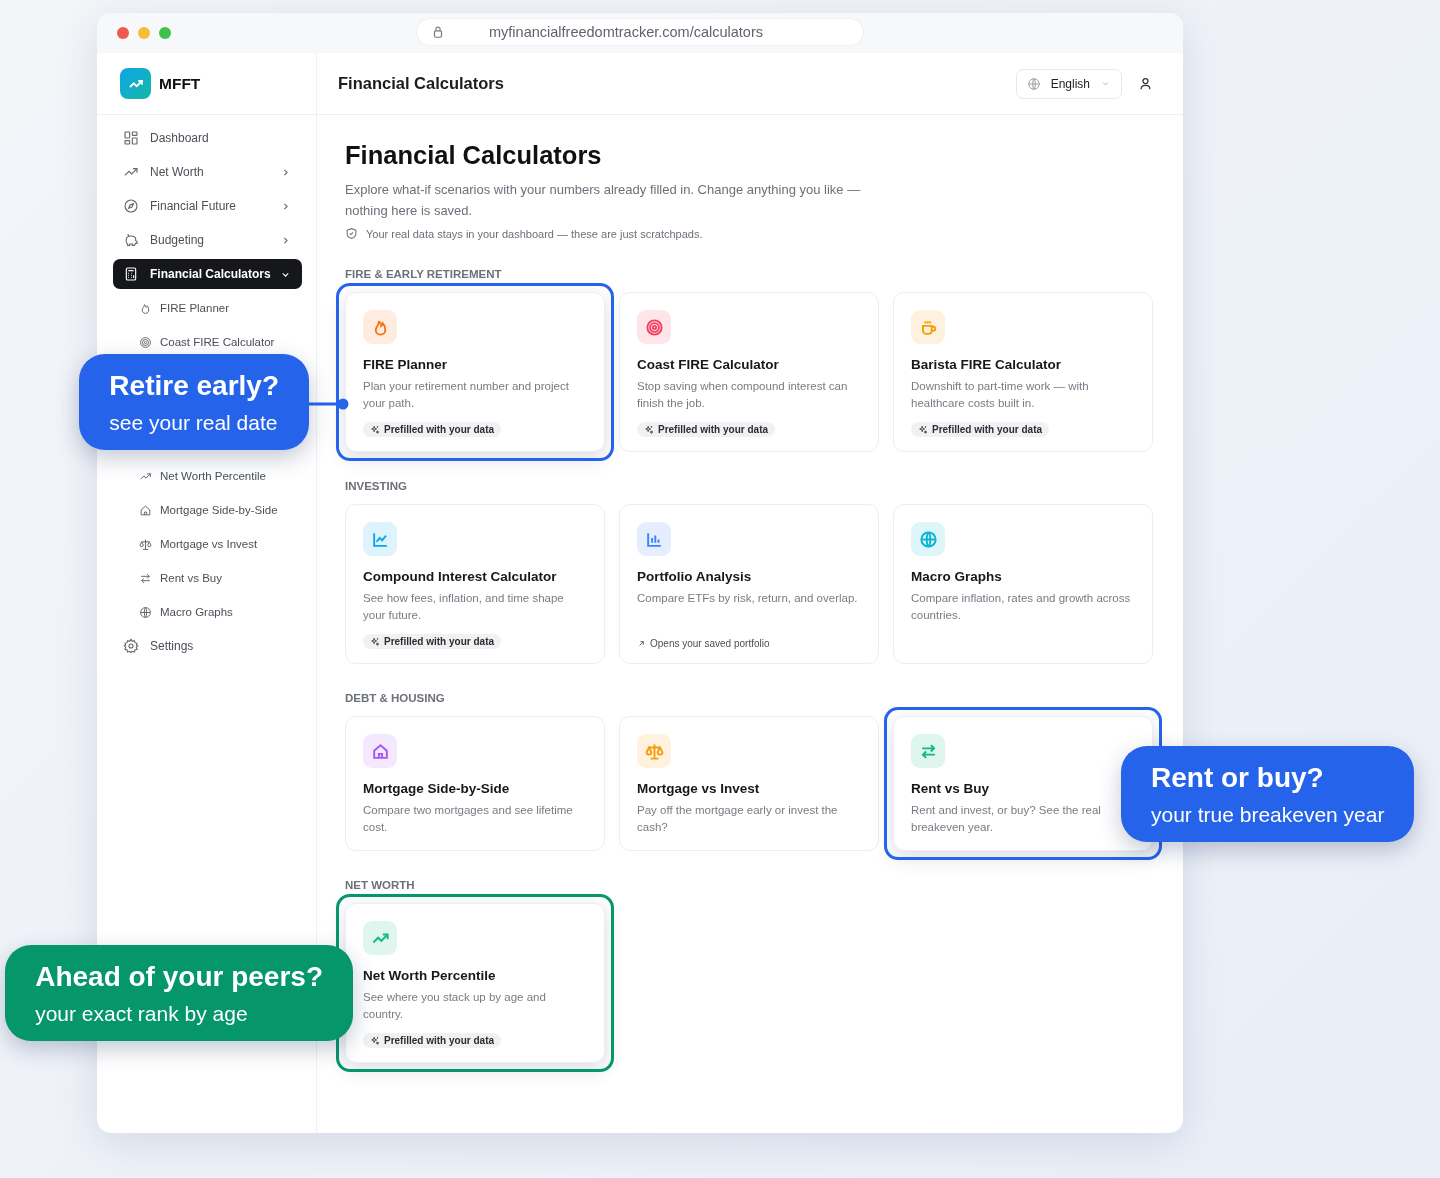  What do you see at coordinates (1145, 83) in the screenshot?
I see `user-icon` at bounding box center [1145, 83].